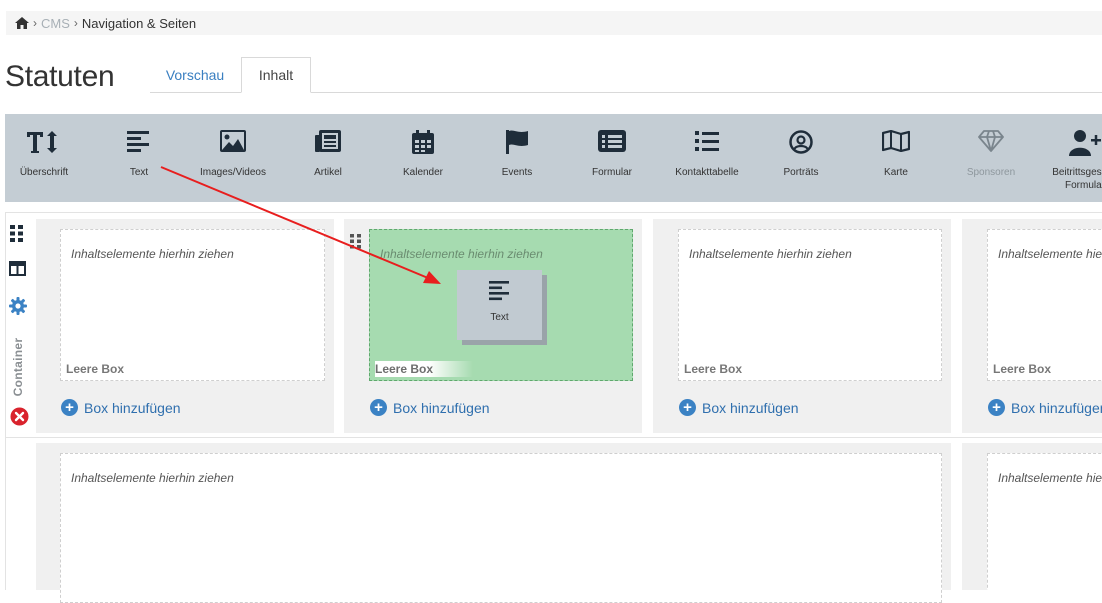 Image resolution: width=1102 pixels, height=603 pixels. Describe the element at coordinates (707, 158) in the screenshot. I see `toolbar-item-kontakttabelle: Kontakttabelle` at that location.